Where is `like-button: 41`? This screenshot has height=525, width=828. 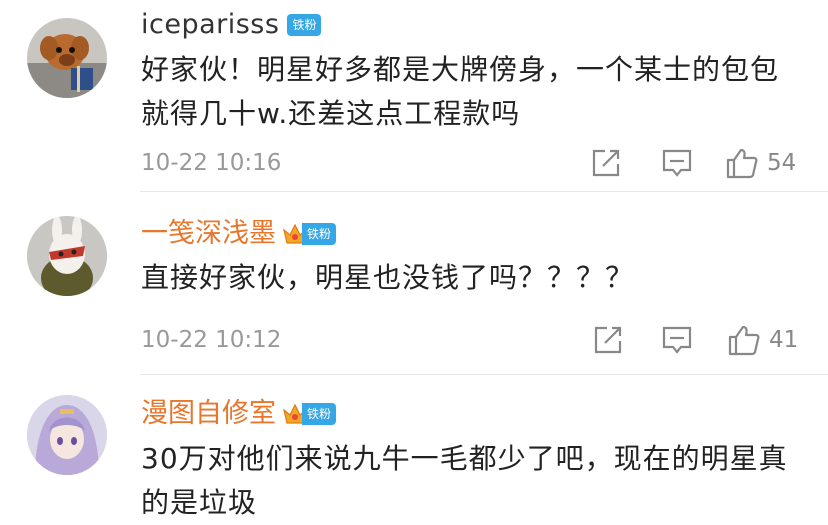
like-button: 41 is located at coordinates (762, 340).